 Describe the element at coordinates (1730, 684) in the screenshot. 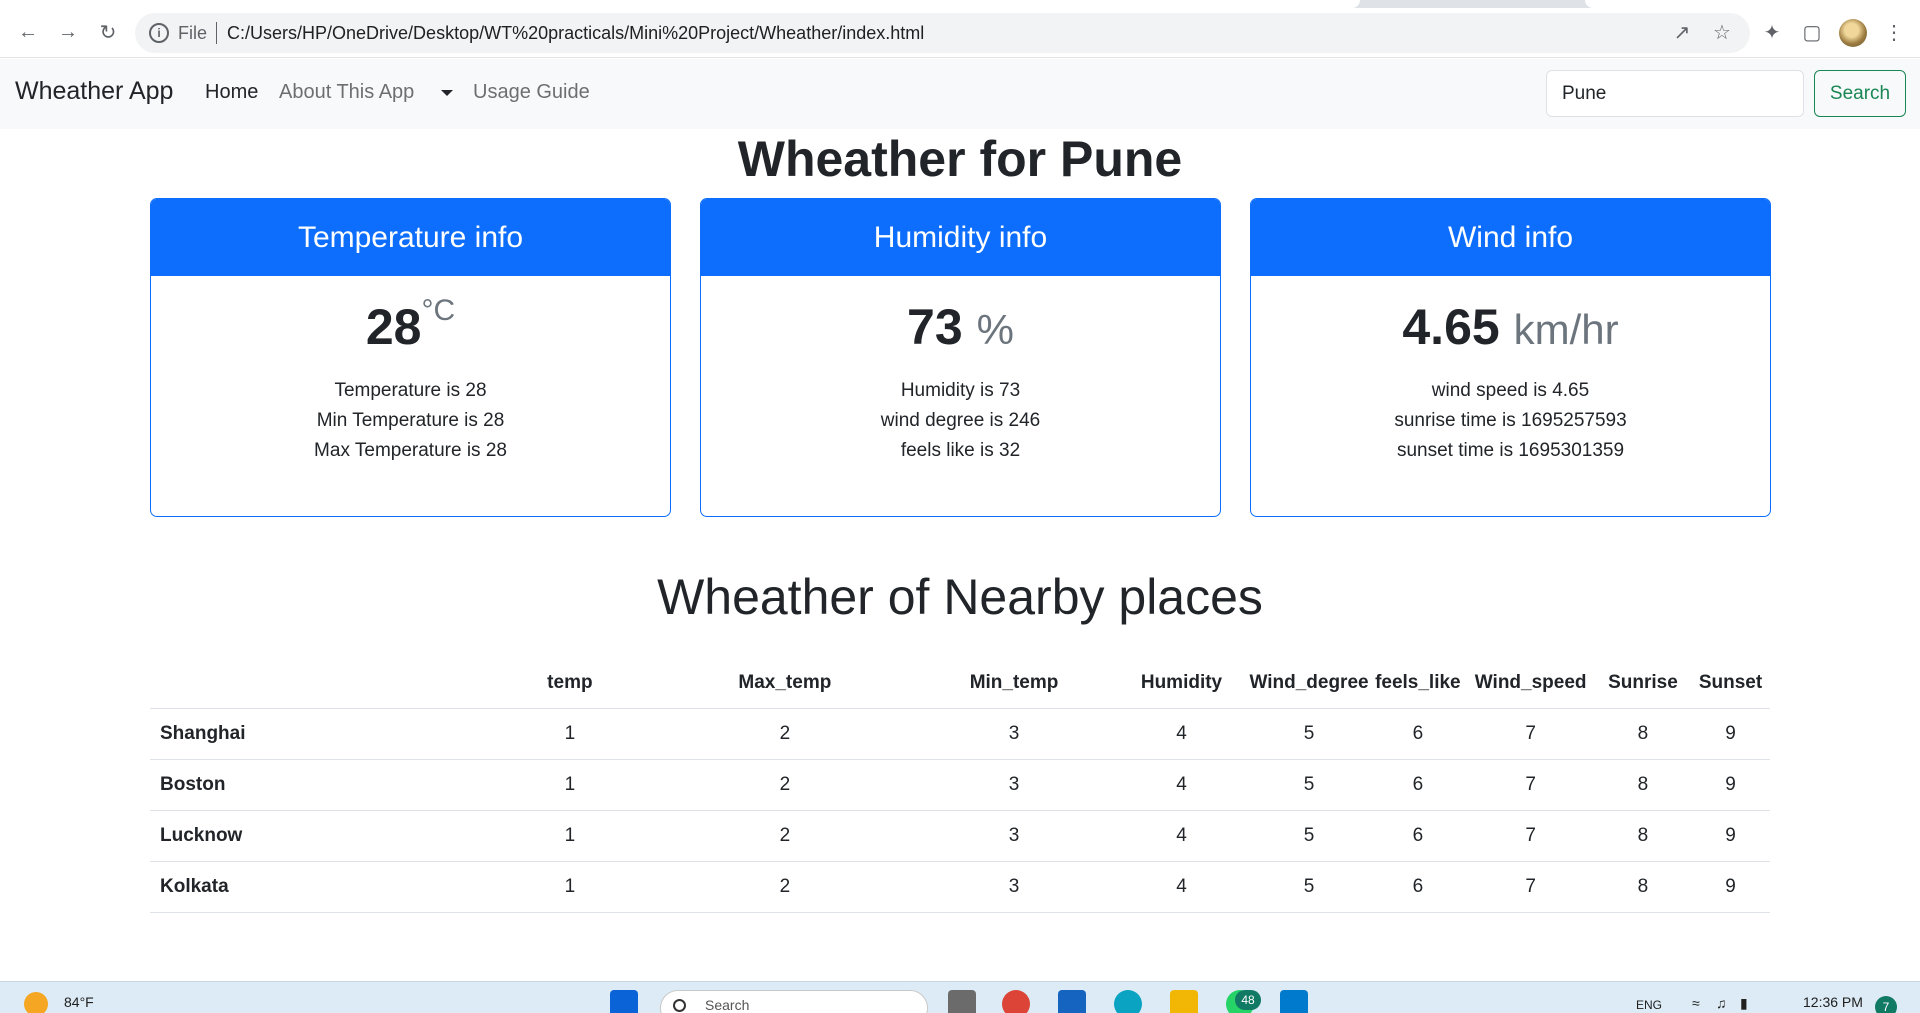

I see `column-header: Sunset` at that location.